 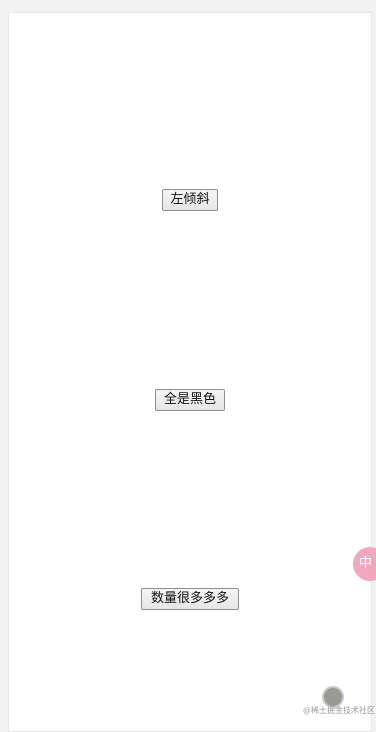 What do you see at coordinates (190, 599) in the screenshot?
I see `many-items-button: 数量很多多多` at bounding box center [190, 599].